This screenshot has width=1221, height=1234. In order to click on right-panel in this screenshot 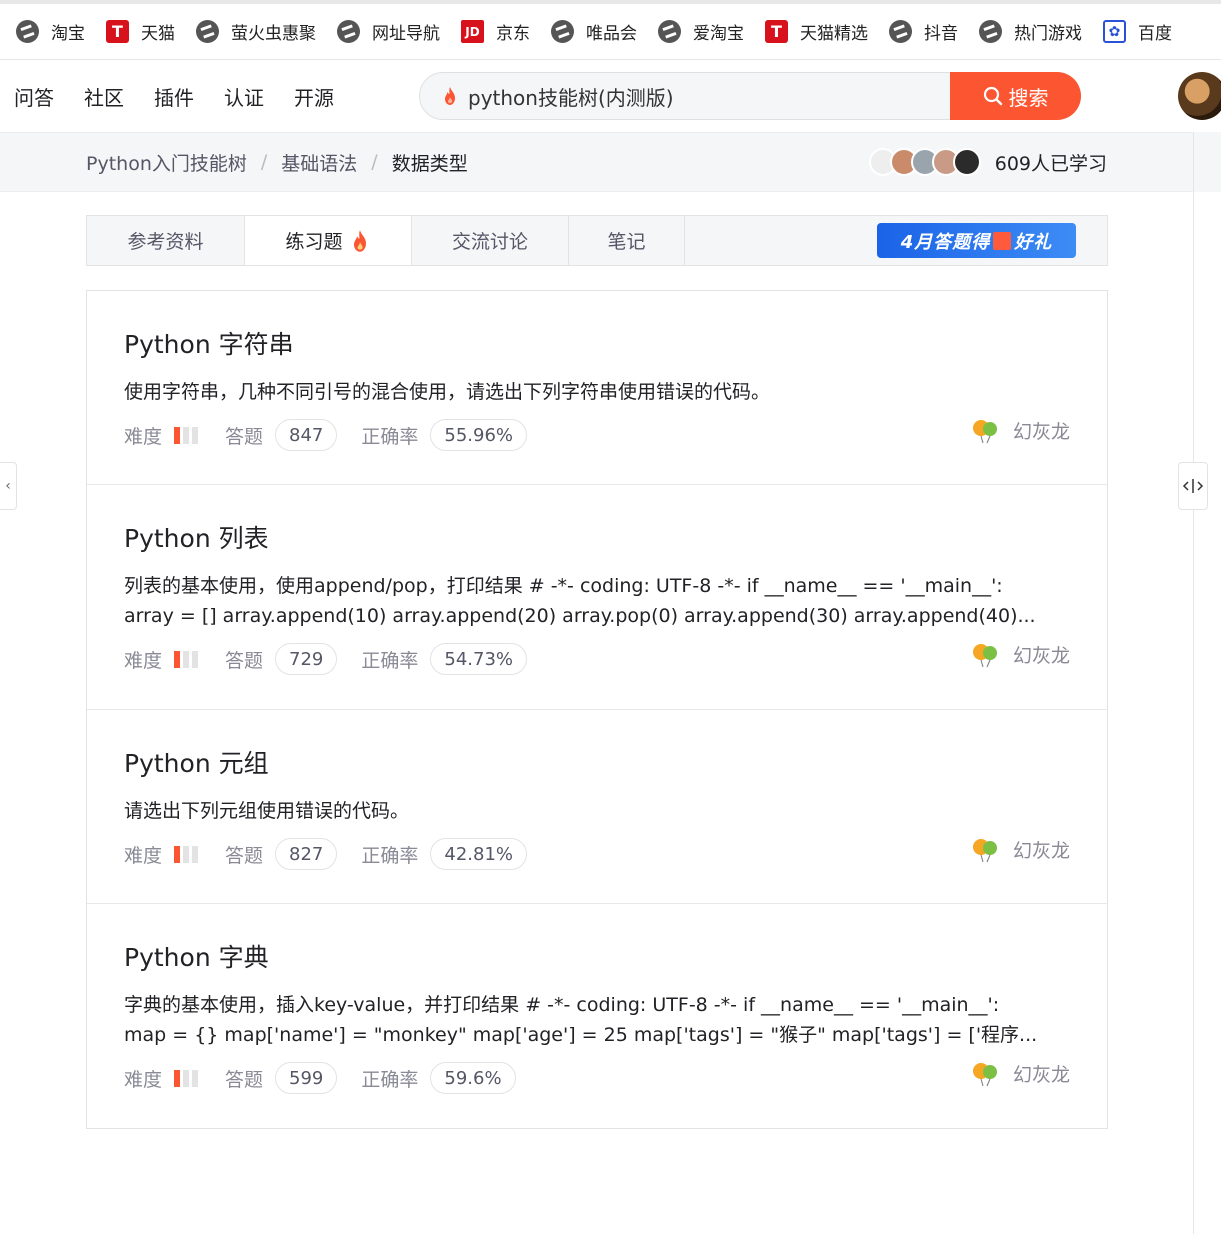, I will do `click(1207, 683)`.